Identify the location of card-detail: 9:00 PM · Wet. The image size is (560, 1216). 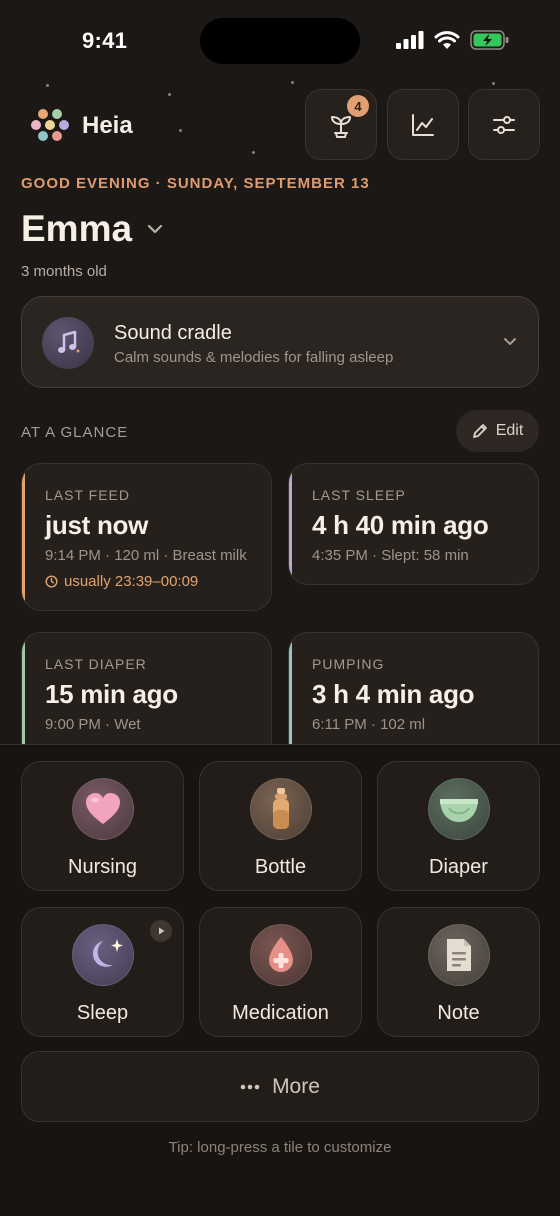
(93, 724).